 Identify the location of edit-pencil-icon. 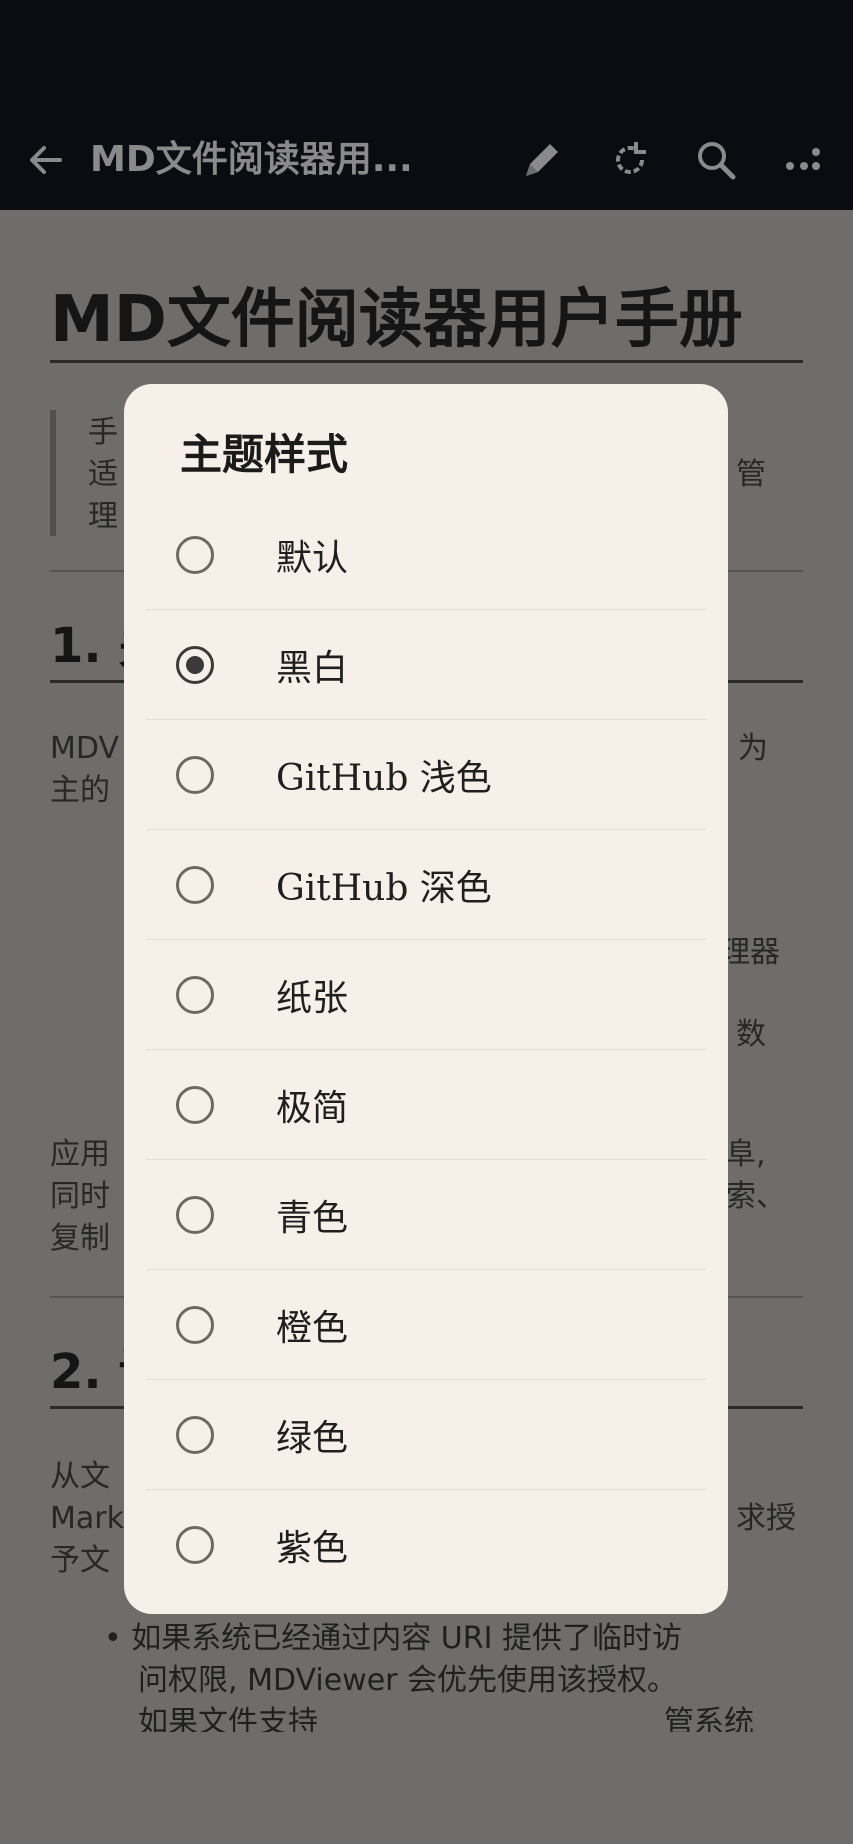
(542, 160).